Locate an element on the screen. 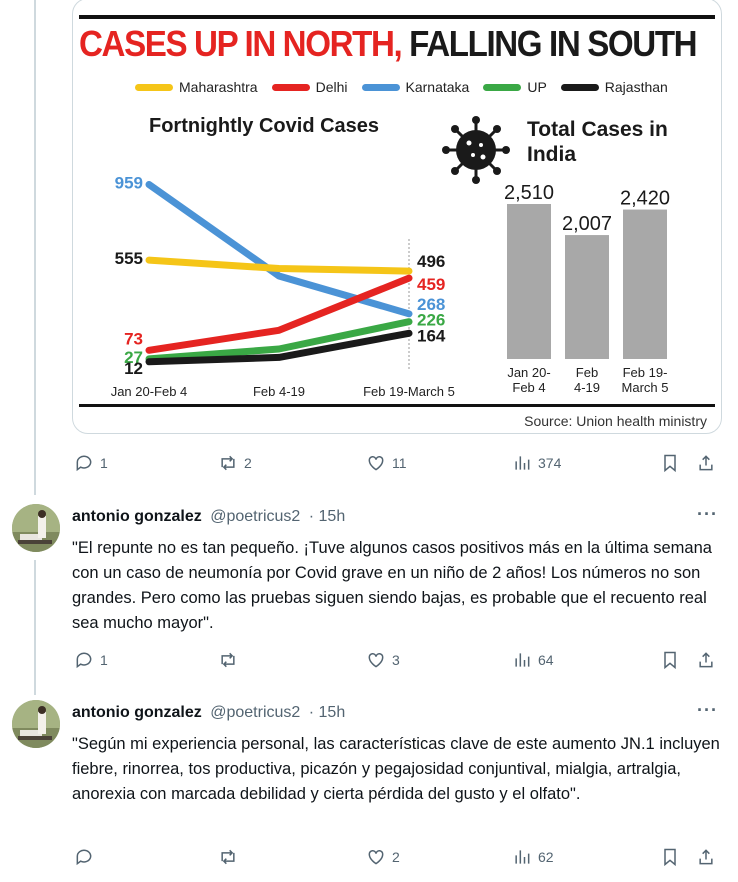  bar-category-label: Jan 20- is located at coordinates (528, 372).